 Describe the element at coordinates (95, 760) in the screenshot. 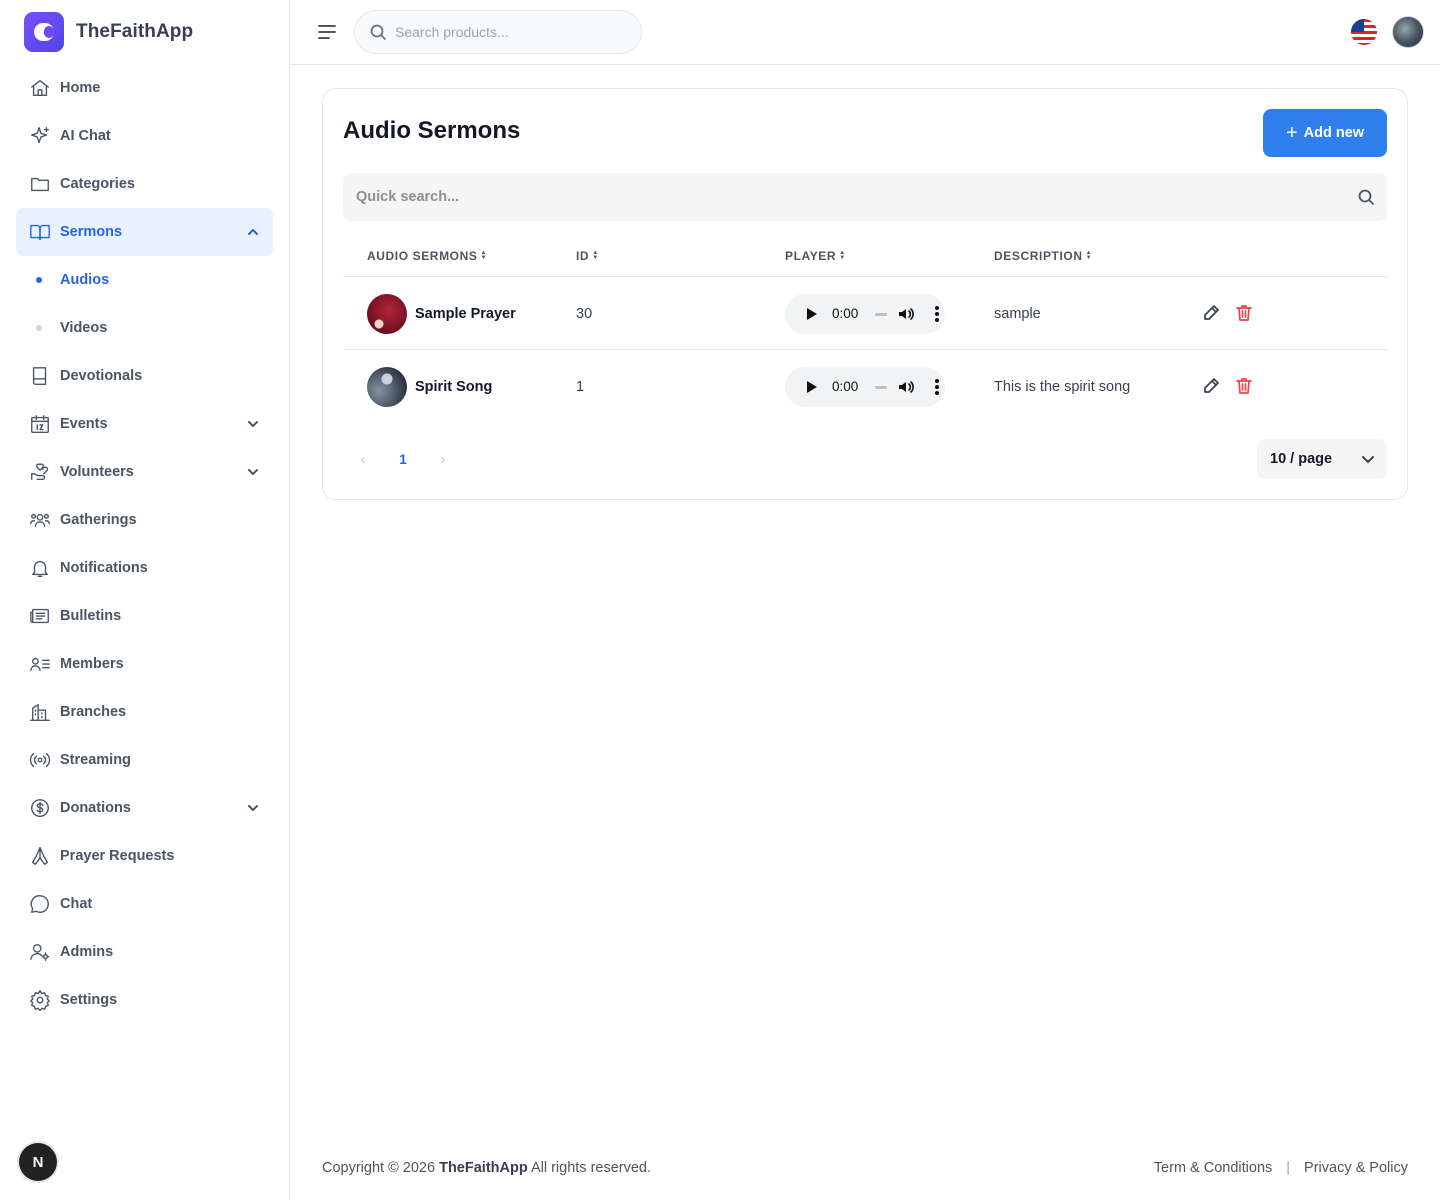

I see `sidebar-item-label: Streaming` at that location.